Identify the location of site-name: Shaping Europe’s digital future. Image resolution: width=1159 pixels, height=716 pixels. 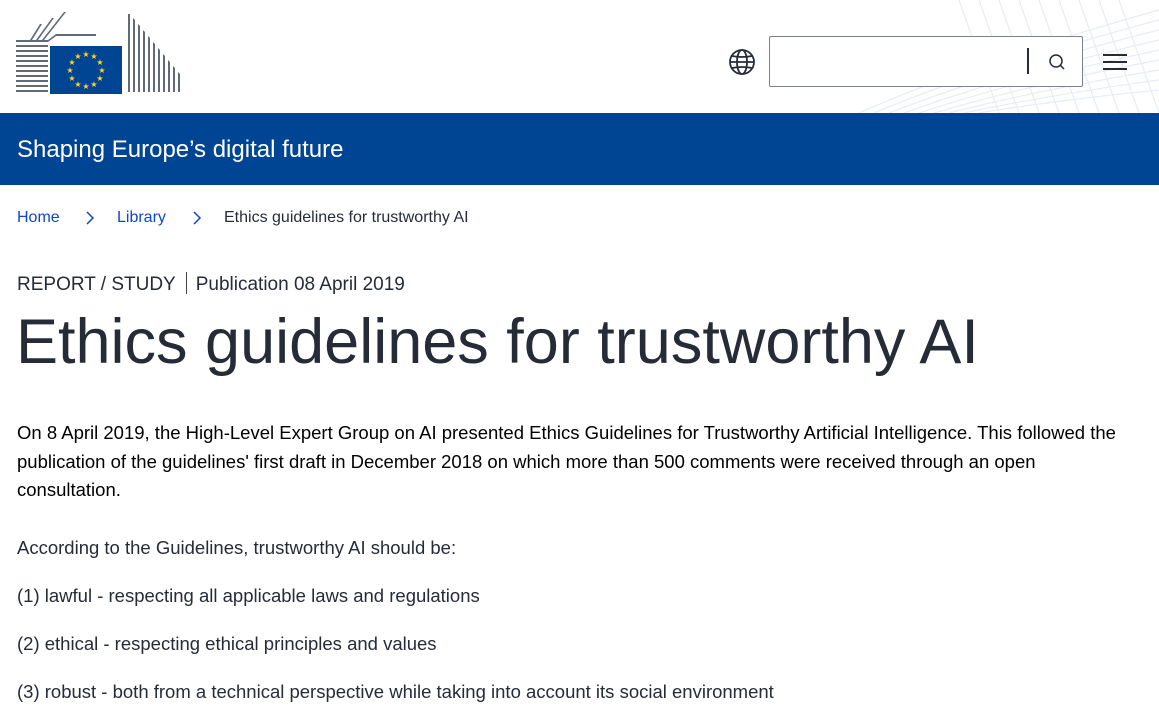
(180, 150).